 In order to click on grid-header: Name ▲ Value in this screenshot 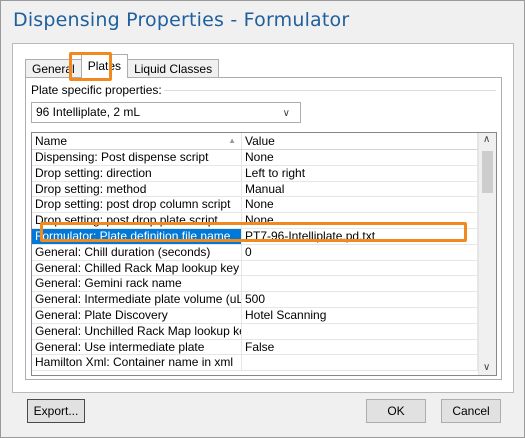, I will do `click(255, 141)`.